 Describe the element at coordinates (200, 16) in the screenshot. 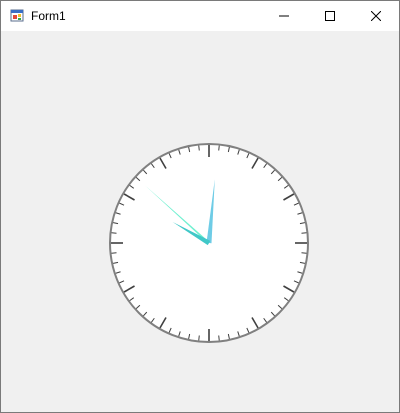

I see `title-bar: Form1` at that location.